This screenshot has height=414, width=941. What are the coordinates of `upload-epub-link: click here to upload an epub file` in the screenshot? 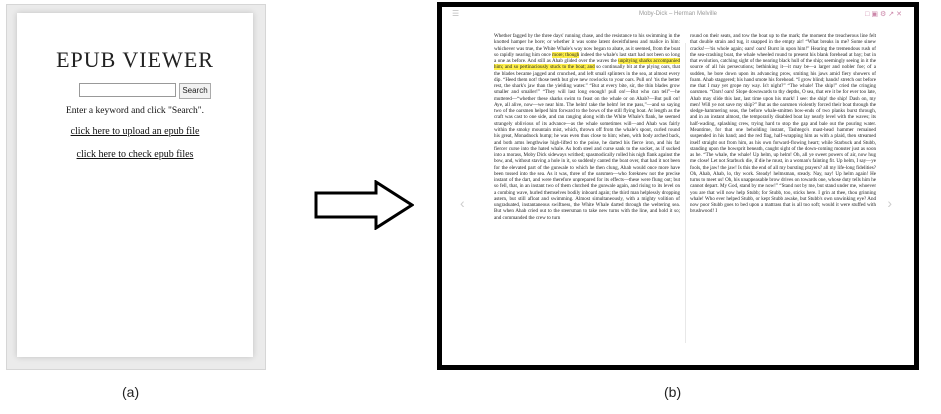 It's located at (135, 131).